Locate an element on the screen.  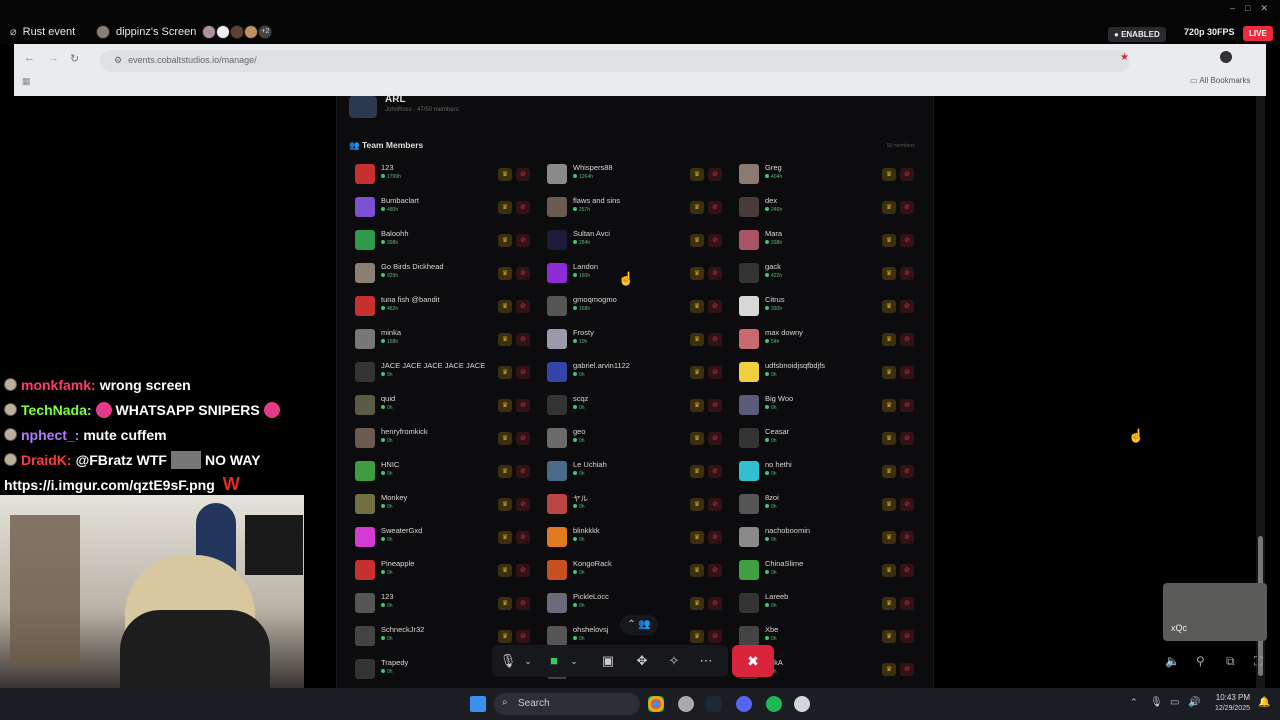
member-row: KongoRack 0h ♛ ⊘ is located at coordinates (641, 572).